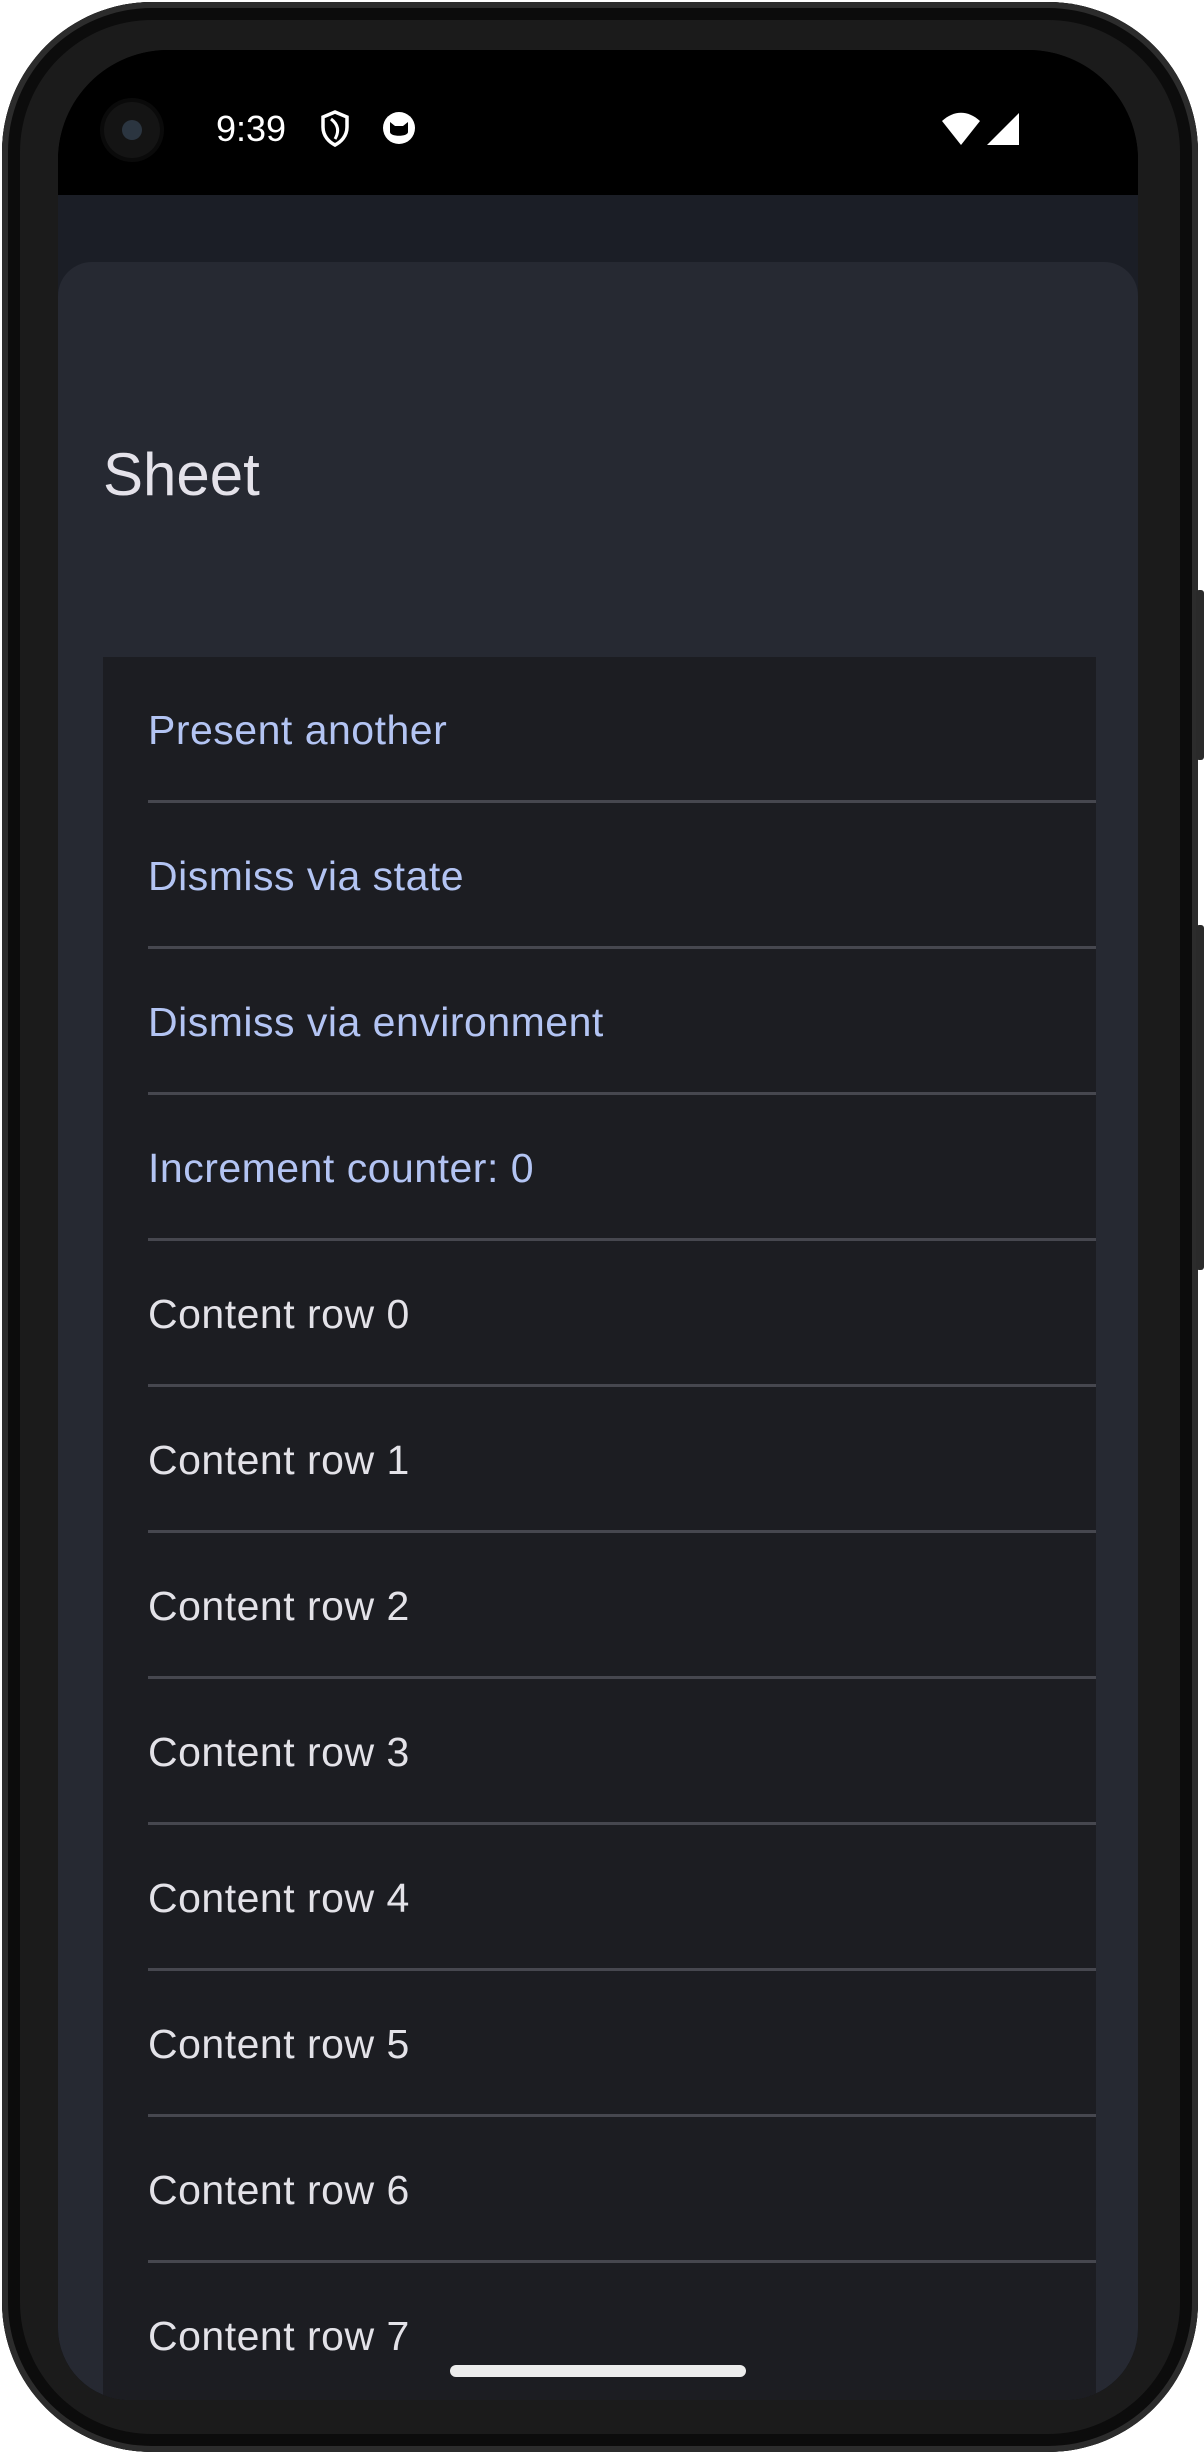  I want to click on row-label: Content row 4, so click(279, 1898).